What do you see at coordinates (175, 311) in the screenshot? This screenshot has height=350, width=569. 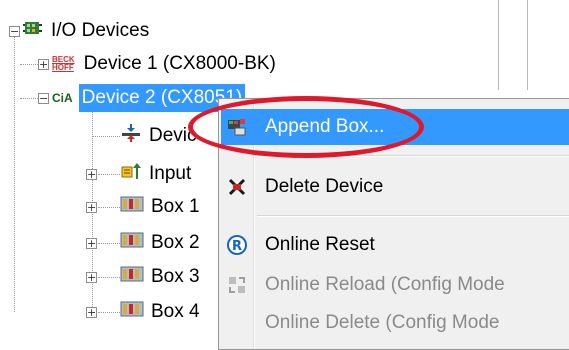 I see `tree-item-label: Box 4` at bounding box center [175, 311].